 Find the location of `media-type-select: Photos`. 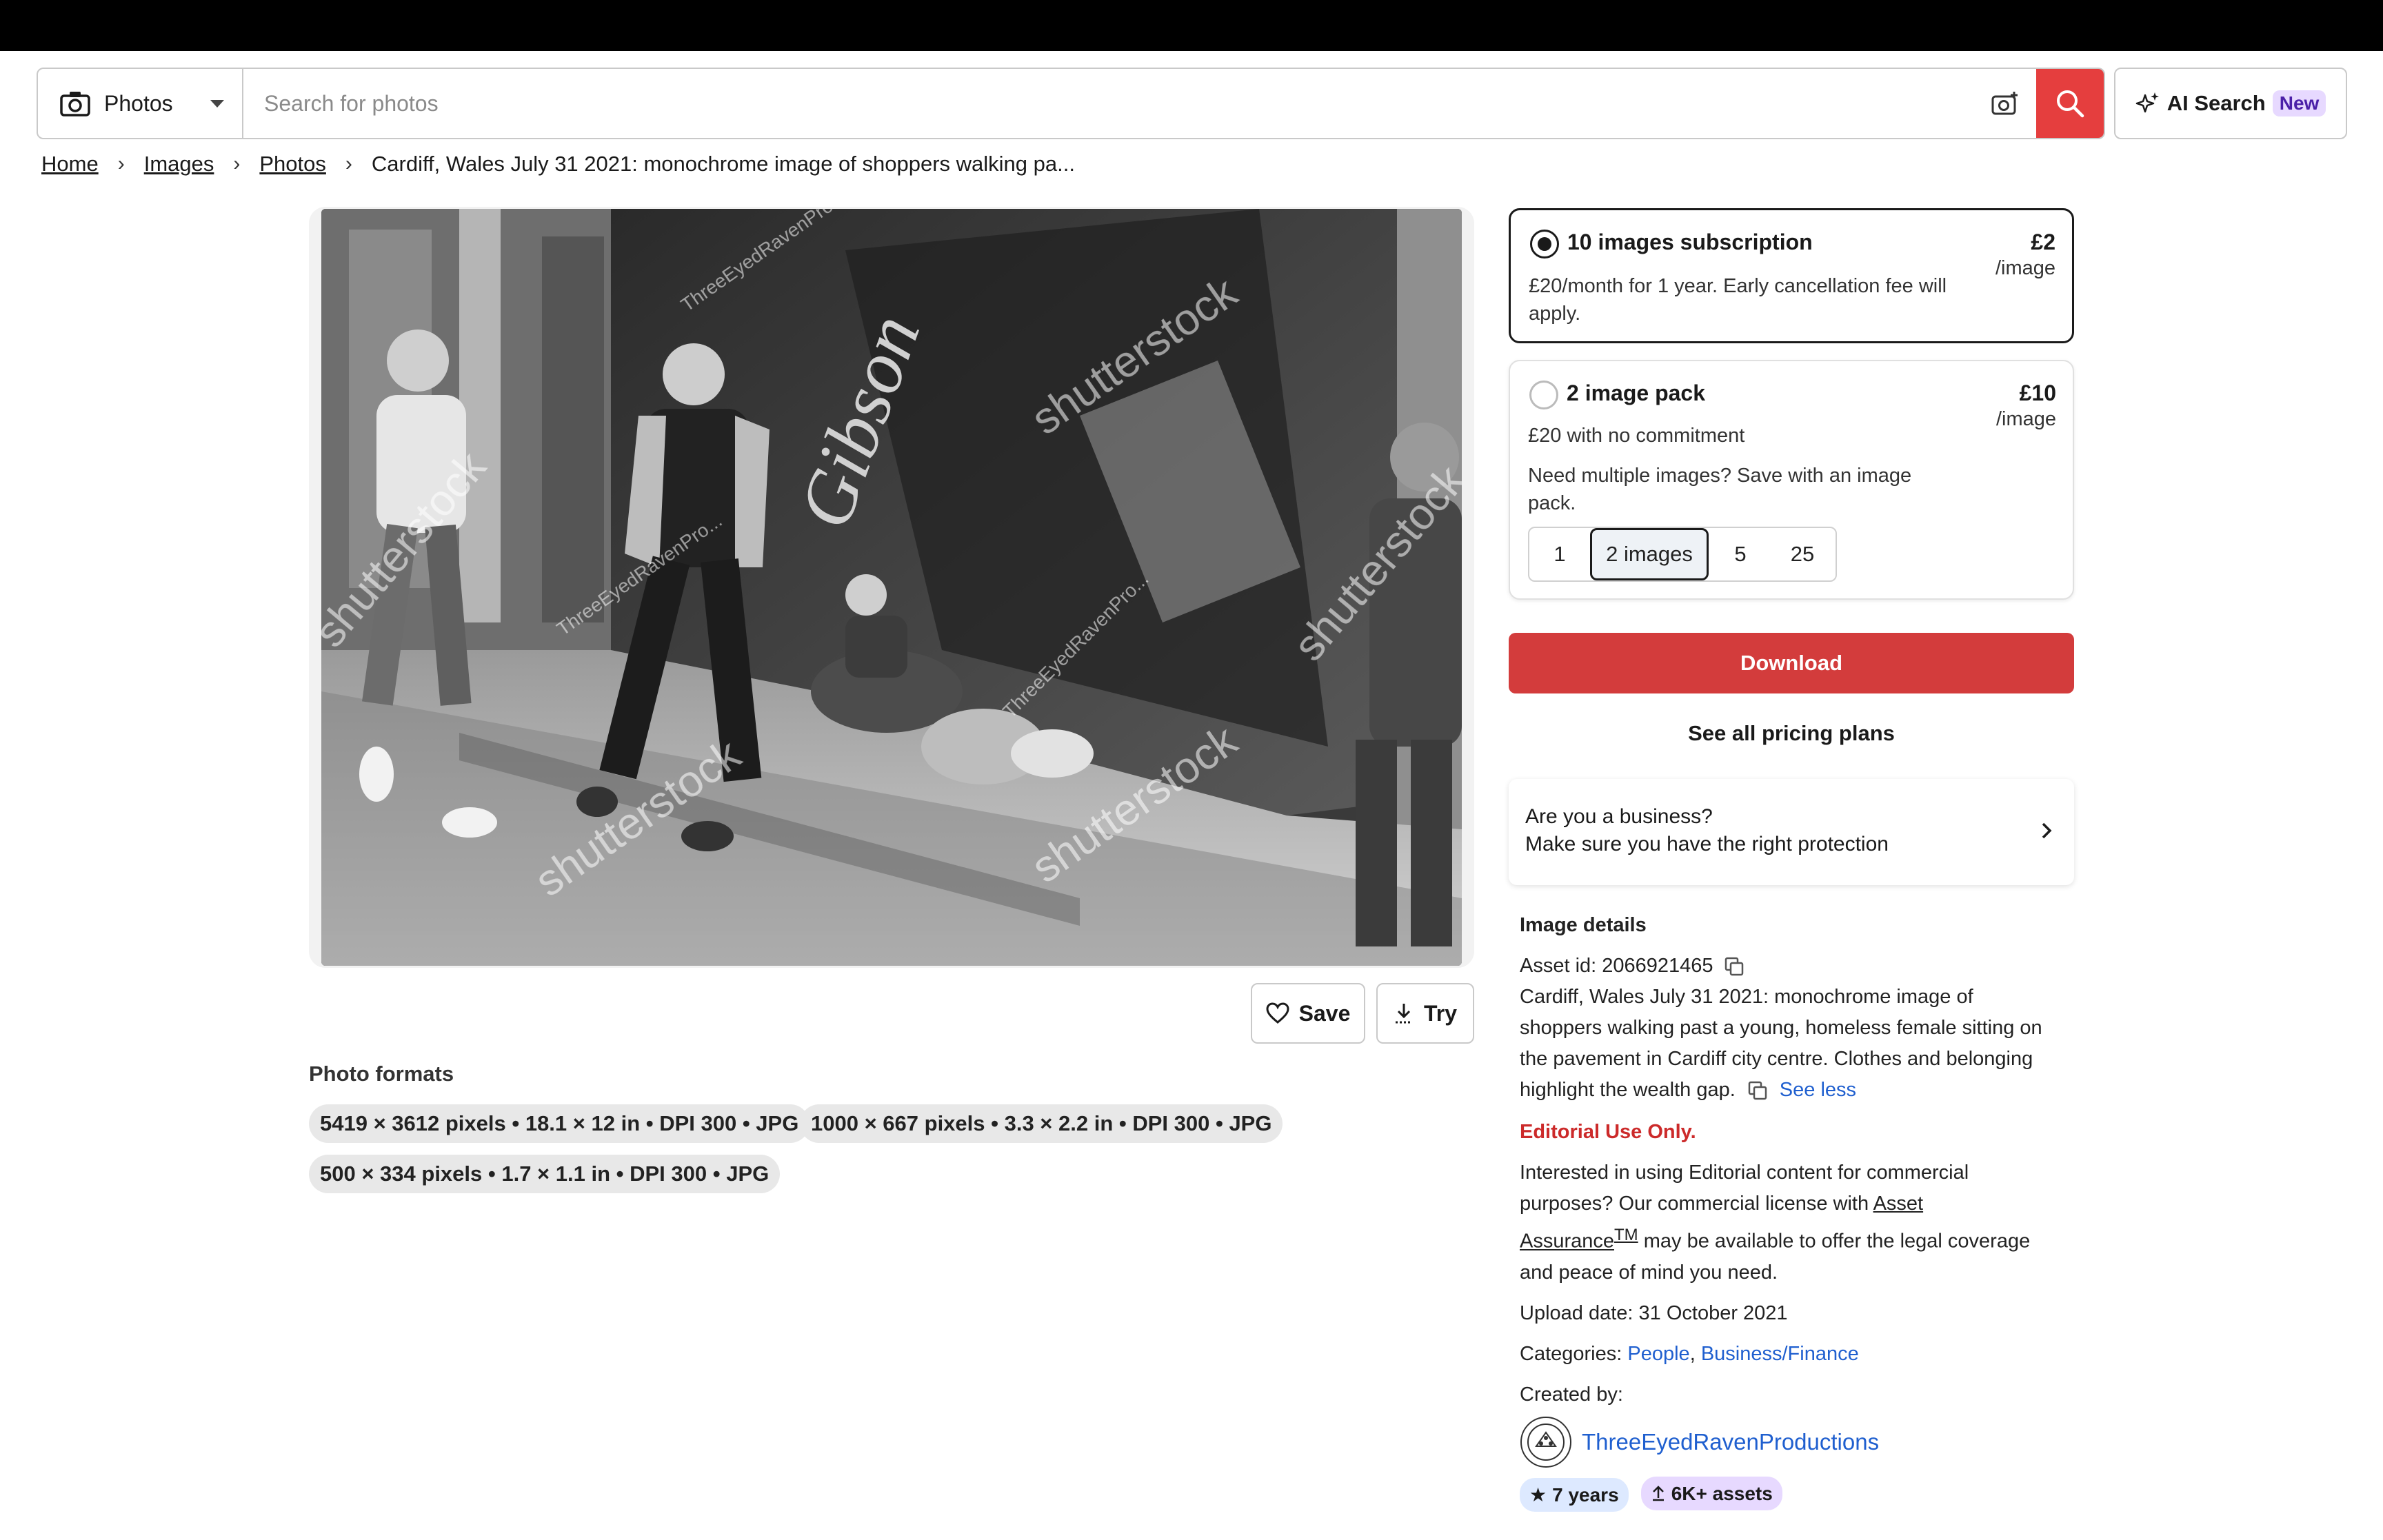

media-type-select: Photos is located at coordinates (140, 104).